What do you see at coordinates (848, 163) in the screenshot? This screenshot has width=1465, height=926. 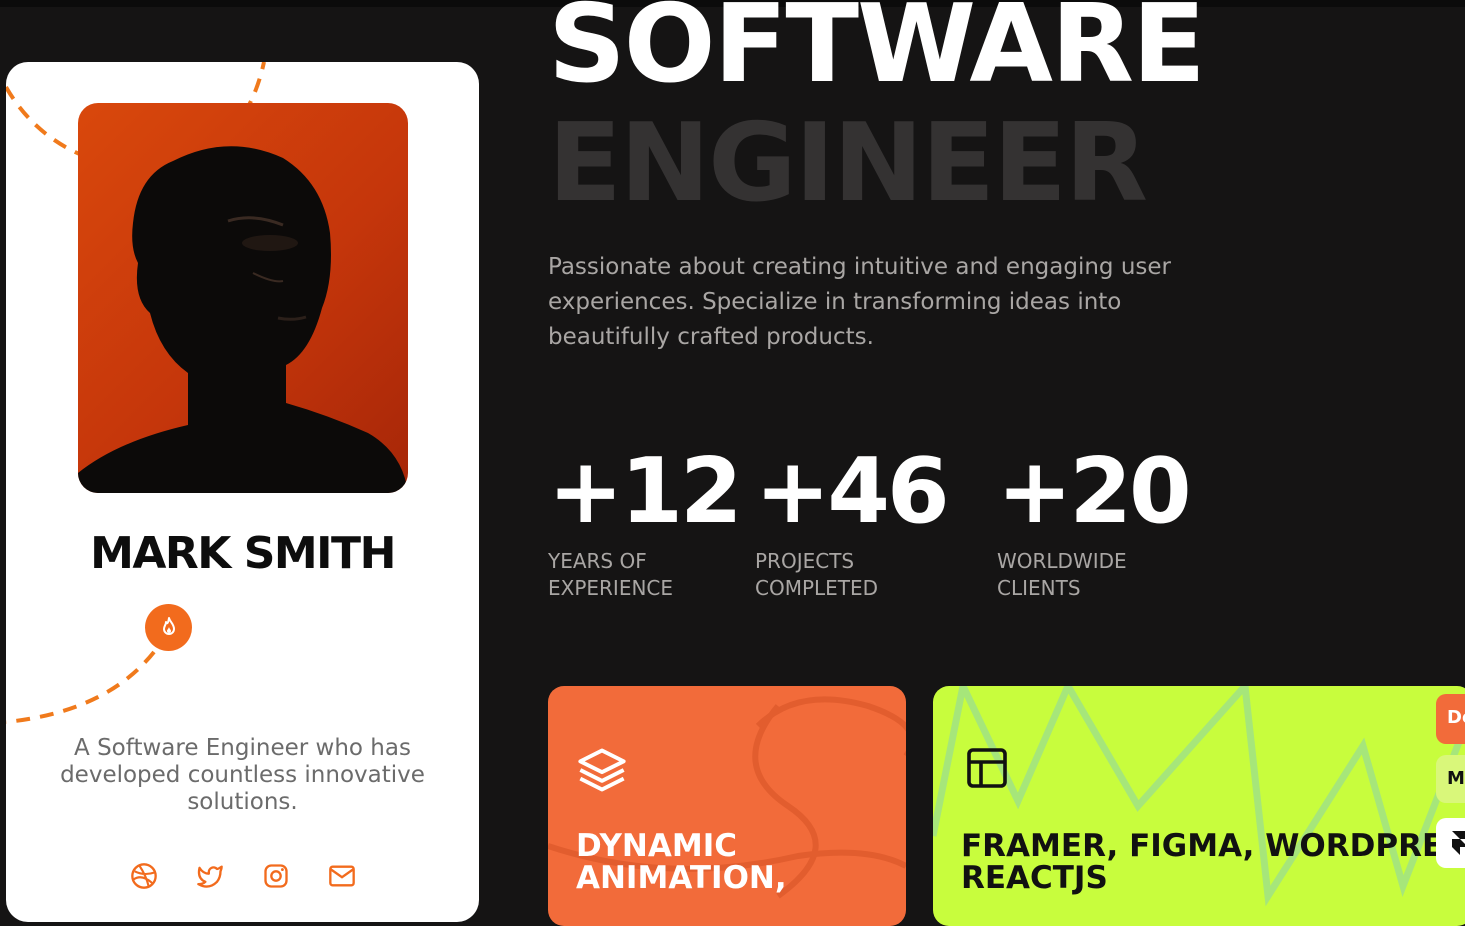 I see `hero-title-line2: ENGINEER` at bounding box center [848, 163].